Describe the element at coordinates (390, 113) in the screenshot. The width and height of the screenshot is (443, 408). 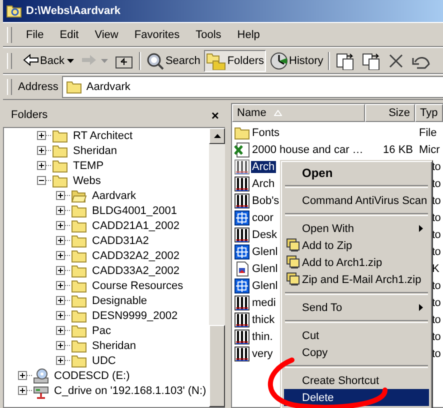
I see `column-header: Size` at that location.